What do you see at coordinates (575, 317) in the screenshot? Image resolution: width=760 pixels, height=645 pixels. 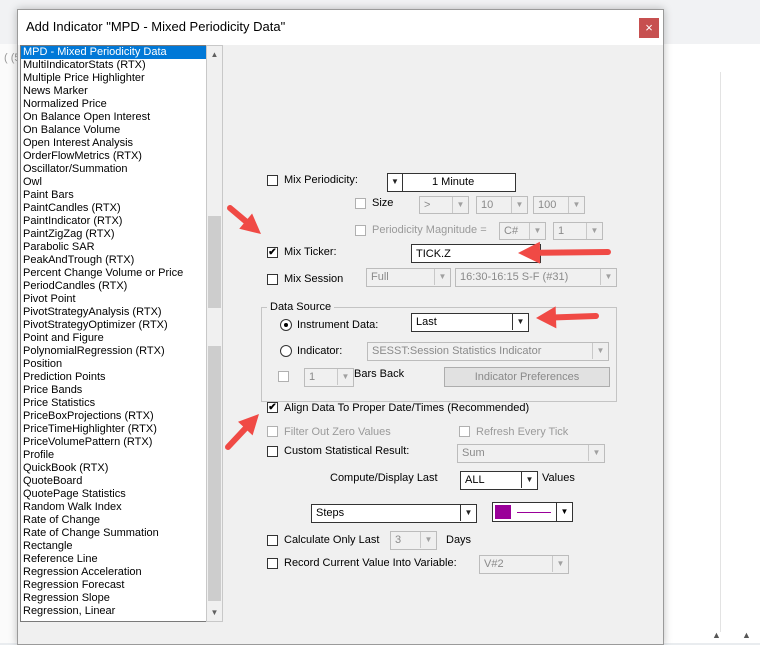 I see `arrow-to-instrument-data-shaft` at bounding box center [575, 317].